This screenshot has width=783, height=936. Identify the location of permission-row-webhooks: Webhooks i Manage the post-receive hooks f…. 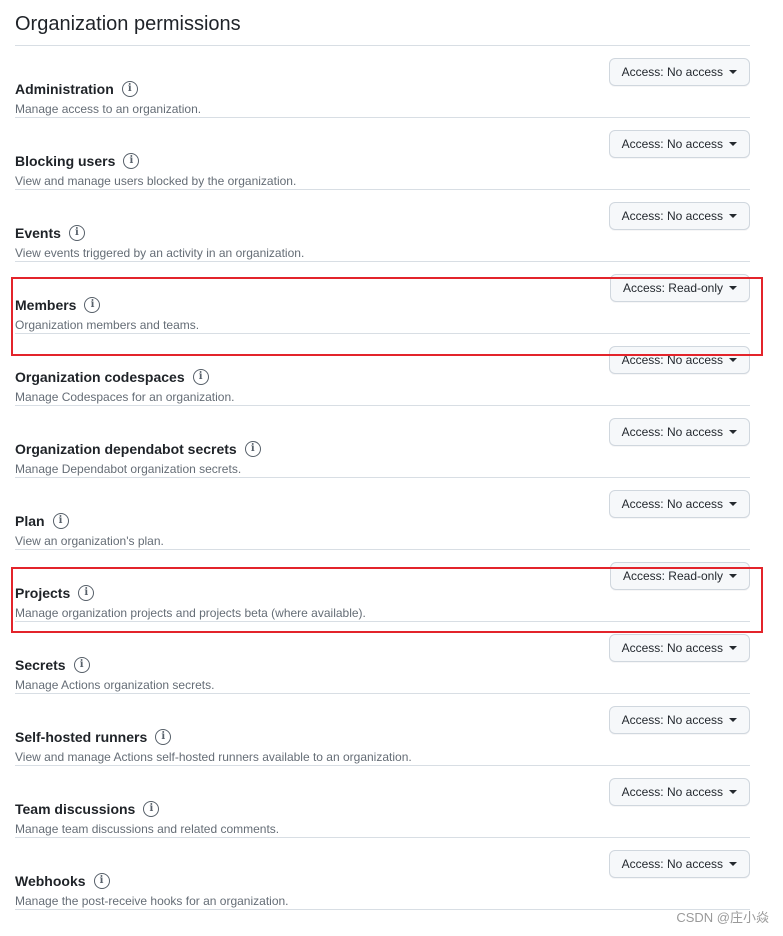
(382, 874).